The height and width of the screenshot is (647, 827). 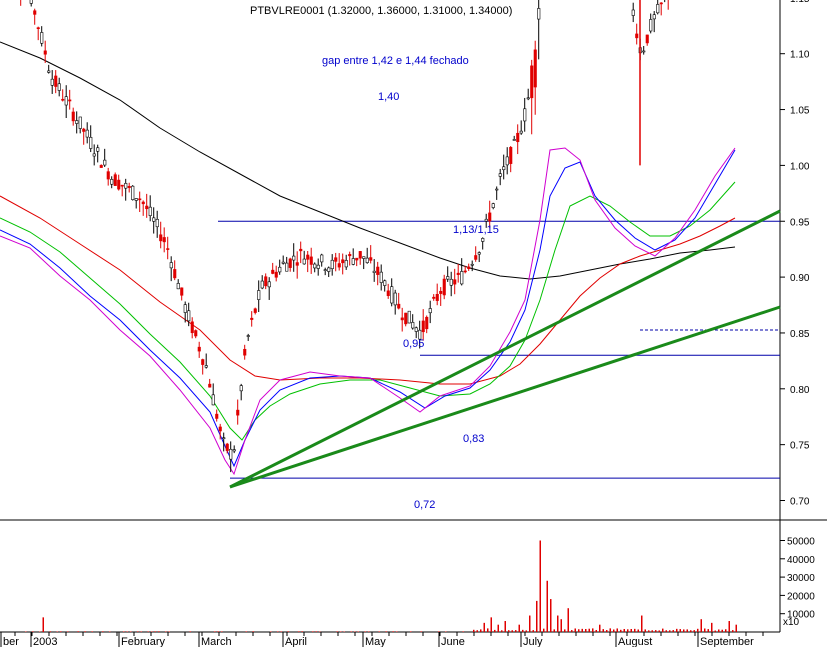 I want to click on volume-tick-label: 50000, so click(x=801, y=542).